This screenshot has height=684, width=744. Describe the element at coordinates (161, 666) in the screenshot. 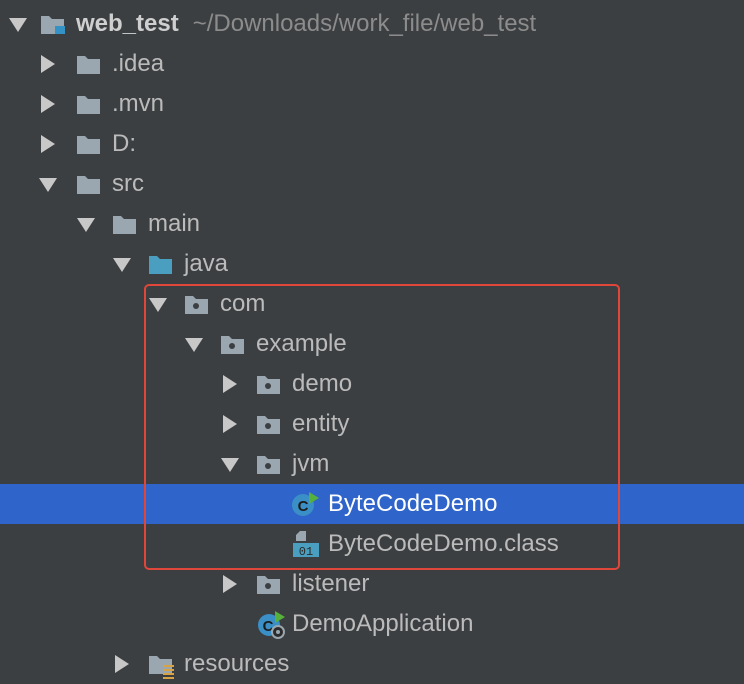

I see `resources-folder-icon` at that location.